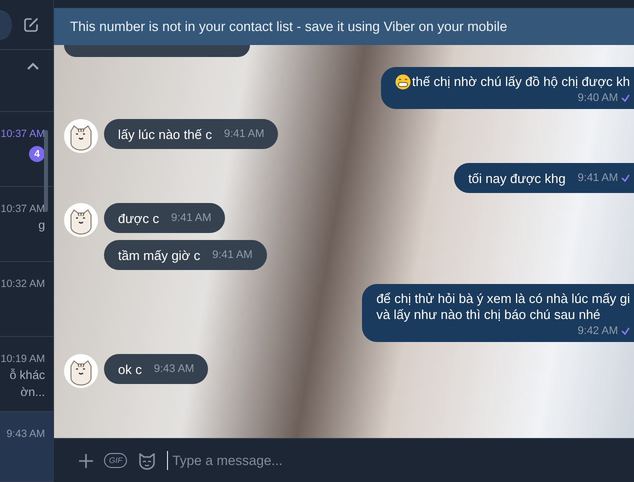 The width and height of the screenshot is (634, 482). What do you see at coordinates (33, 66) in the screenshot?
I see `chevron-up-icon` at bounding box center [33, 66].